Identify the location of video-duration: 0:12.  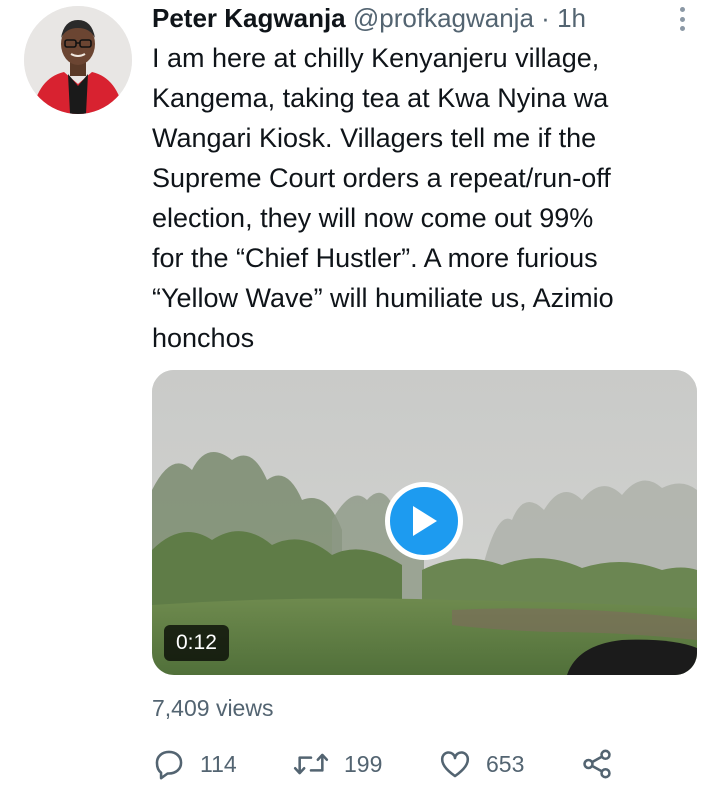
(196, 643).